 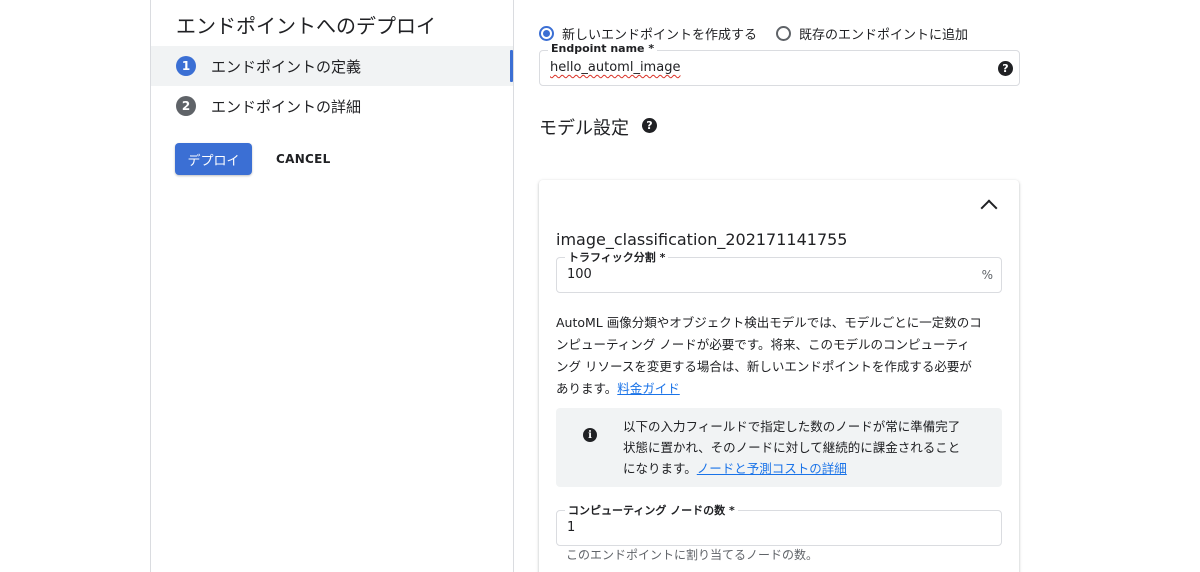 I want to click on description-line: ンピューティング ノードが必要です。将来、このモデルのコンピューティ, so click(x=763, y=344).